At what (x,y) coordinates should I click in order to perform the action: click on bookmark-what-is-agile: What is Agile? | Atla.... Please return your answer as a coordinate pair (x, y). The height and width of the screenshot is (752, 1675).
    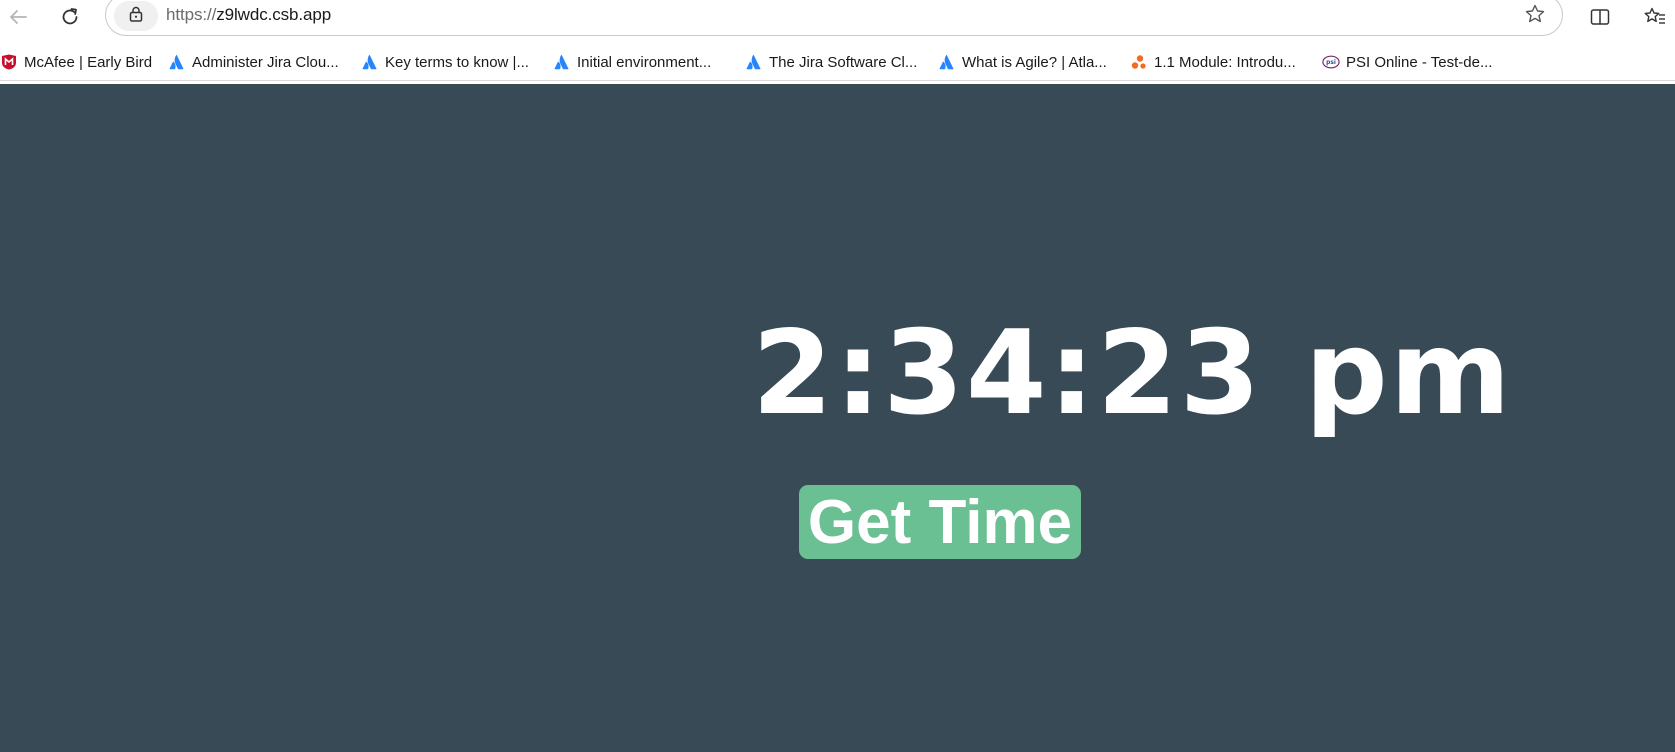
    Looking at the image, I should click on (1022, 62).